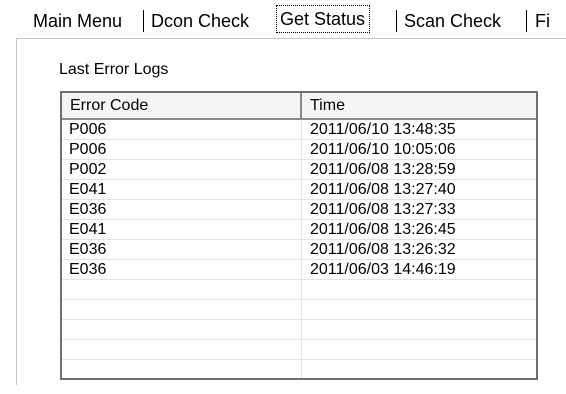  What do you see at coordinates (299, 270) in the screenshot?
I see `table-row: E036 2011/06/03 14:46:19` at bounding box center [299, 270].